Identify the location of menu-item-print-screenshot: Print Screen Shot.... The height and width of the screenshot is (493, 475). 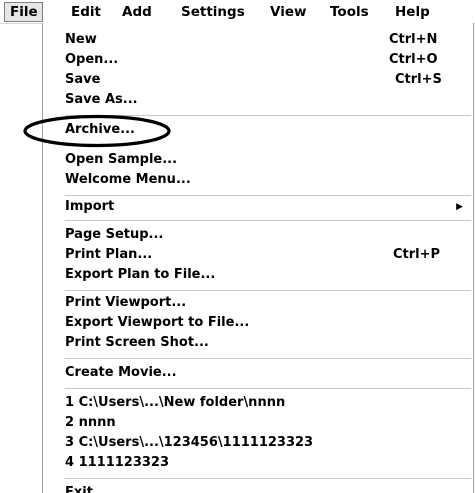
(255, 343).